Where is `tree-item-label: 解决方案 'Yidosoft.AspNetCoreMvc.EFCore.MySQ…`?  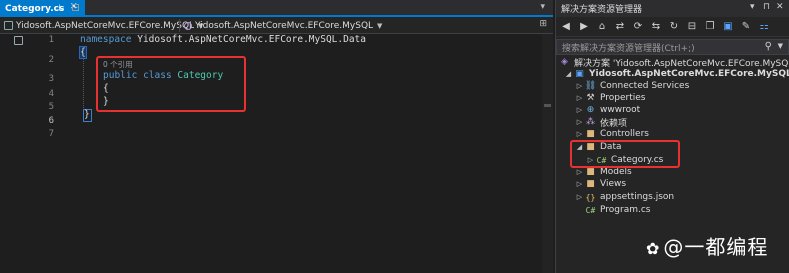
tree-item-label: 解决方案 'Yidosoft.AspNetCoreMvc.EFCore.MySQ… is located at coordinates (681, 63).